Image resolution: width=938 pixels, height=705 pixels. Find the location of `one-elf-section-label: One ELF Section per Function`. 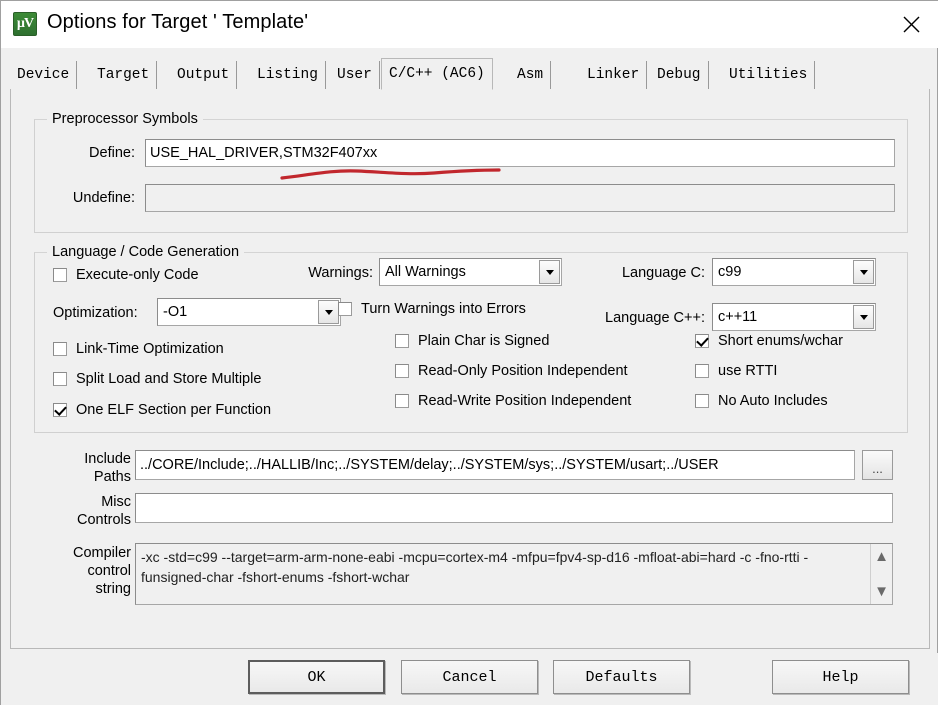

one-elf-section-label: One ELF Section per Function is located at coordinates (174, 410).